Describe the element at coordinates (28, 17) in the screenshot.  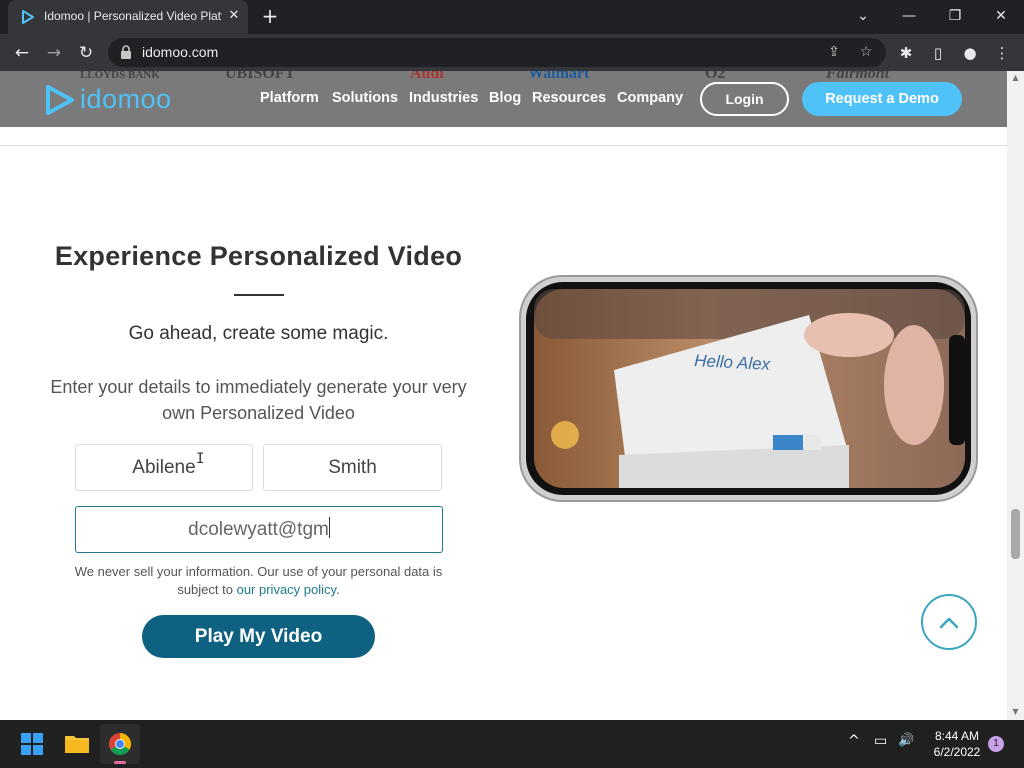
I see `idomoo-favicon-icon` at that location.